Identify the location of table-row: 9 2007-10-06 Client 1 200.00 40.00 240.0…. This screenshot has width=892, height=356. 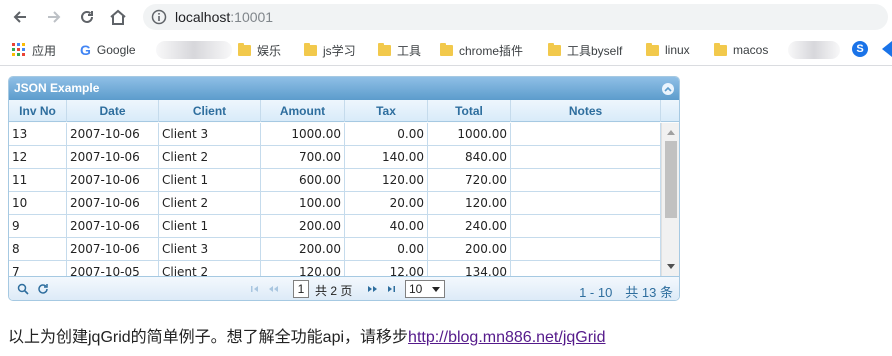
(335, 226).